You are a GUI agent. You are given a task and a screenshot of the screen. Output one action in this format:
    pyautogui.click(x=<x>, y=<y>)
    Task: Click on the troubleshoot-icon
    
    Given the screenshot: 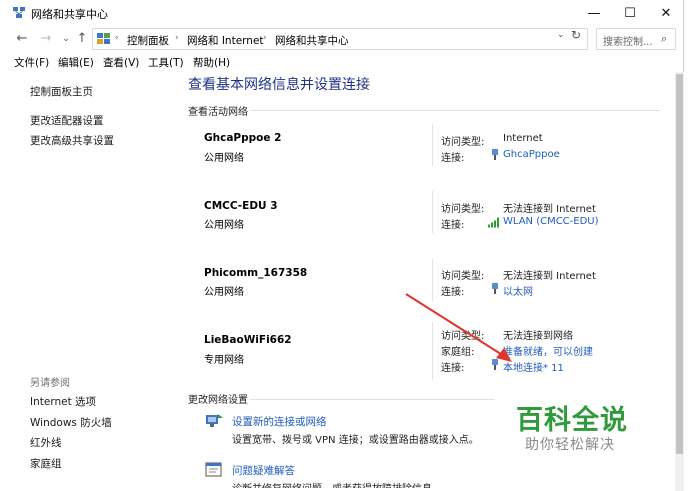 What is the action you would take?
    pyautogui.click(x=213, y=469)
    